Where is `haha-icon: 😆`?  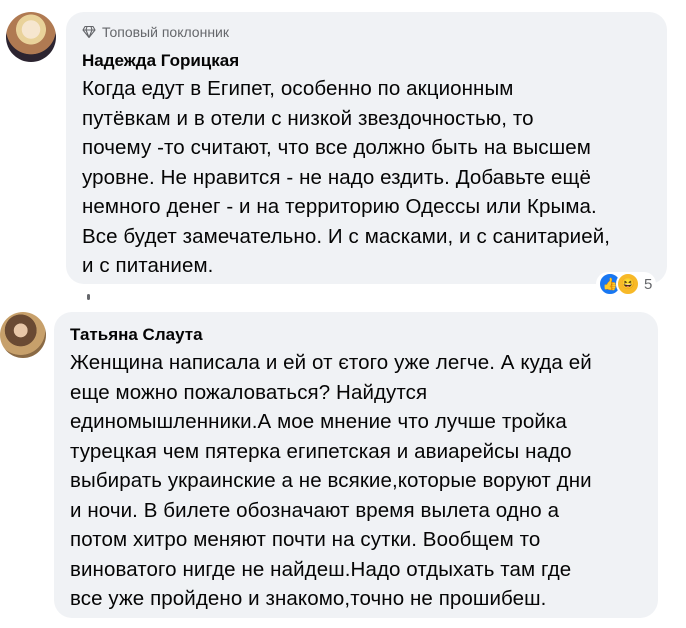 haha-icon: 😆 is located at coordinates (628, 284).